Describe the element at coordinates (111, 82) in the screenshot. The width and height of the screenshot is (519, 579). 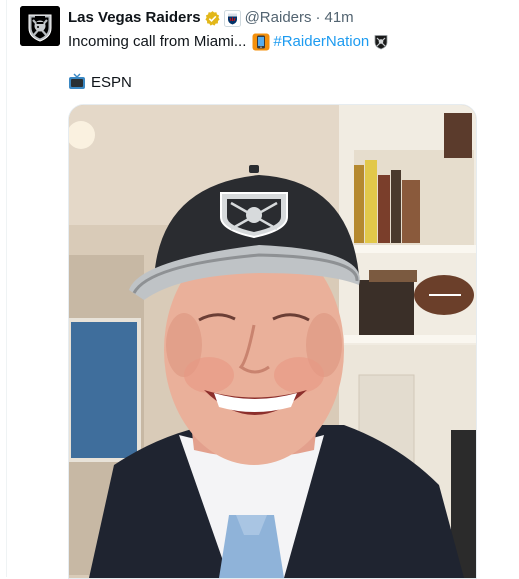
I see `source-label: ESPN` at that location.